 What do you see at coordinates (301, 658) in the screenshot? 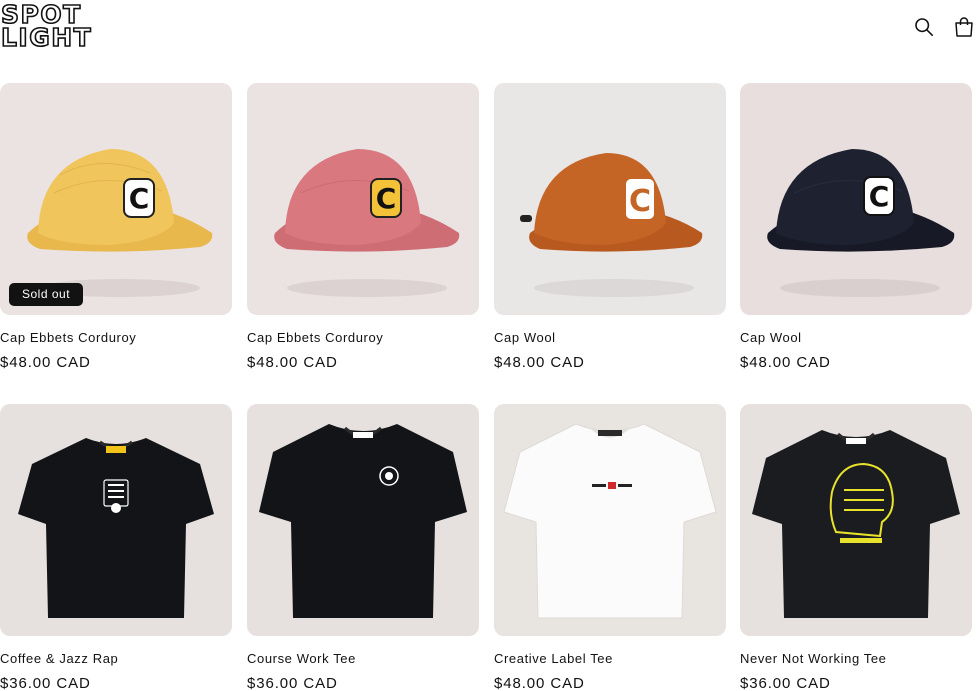
I see `product-title: Course Work Tee` at bounding box center [301, 658].